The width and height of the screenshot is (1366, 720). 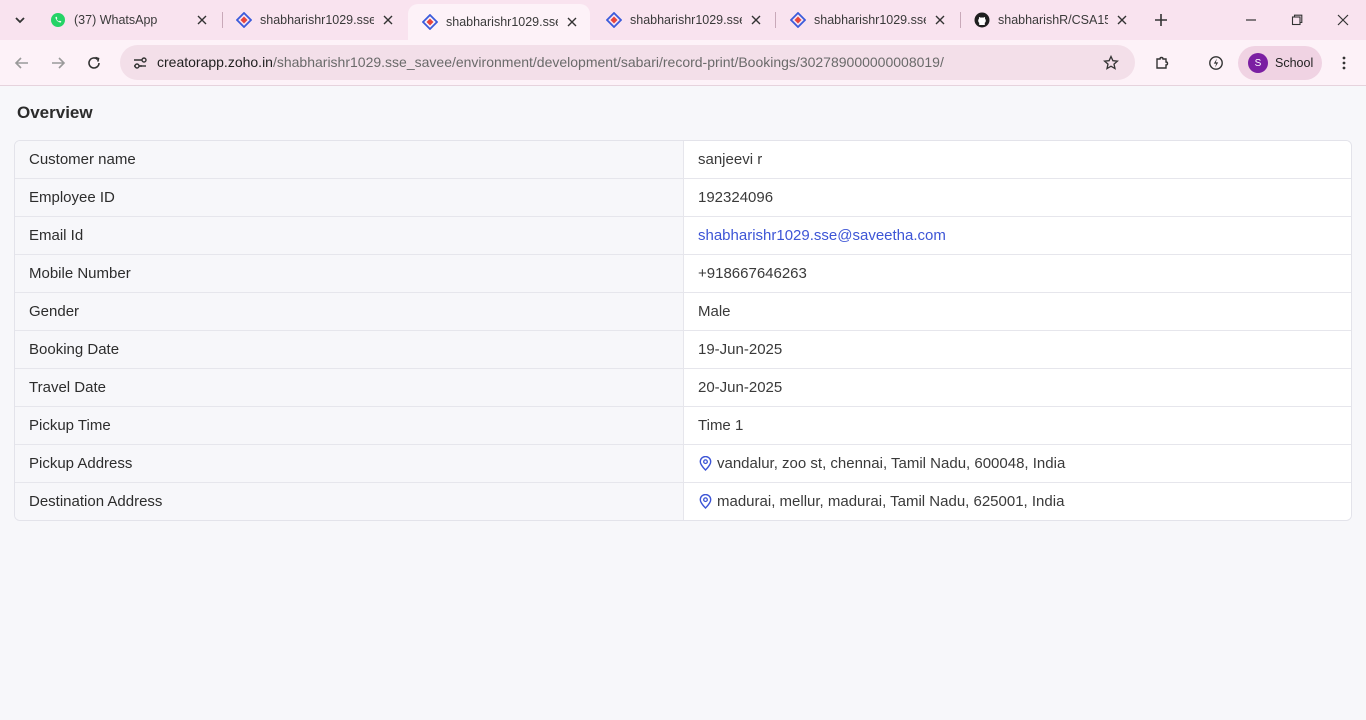 I want to click on restore-icon, so click(x=1297, y=20).